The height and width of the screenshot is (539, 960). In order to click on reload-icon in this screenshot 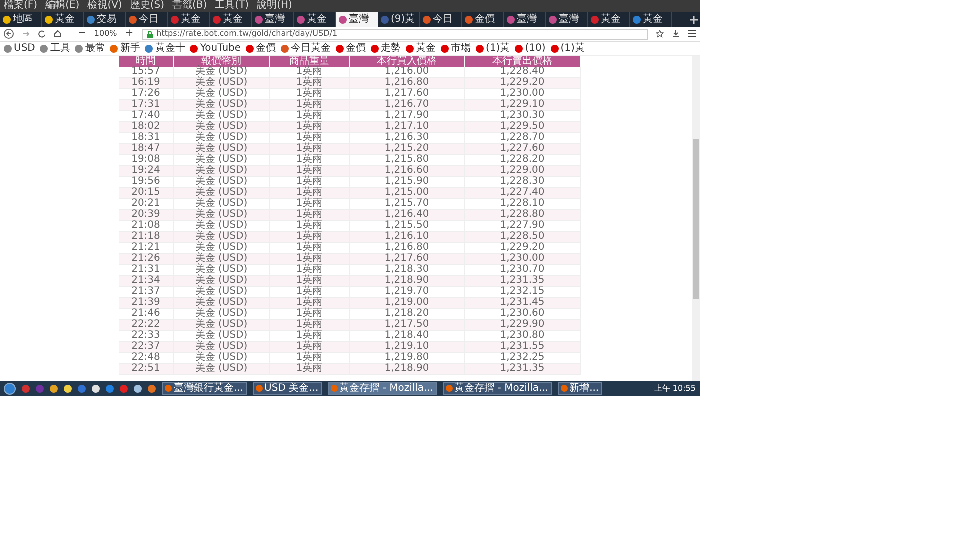, I will do `click(42, 34)`.